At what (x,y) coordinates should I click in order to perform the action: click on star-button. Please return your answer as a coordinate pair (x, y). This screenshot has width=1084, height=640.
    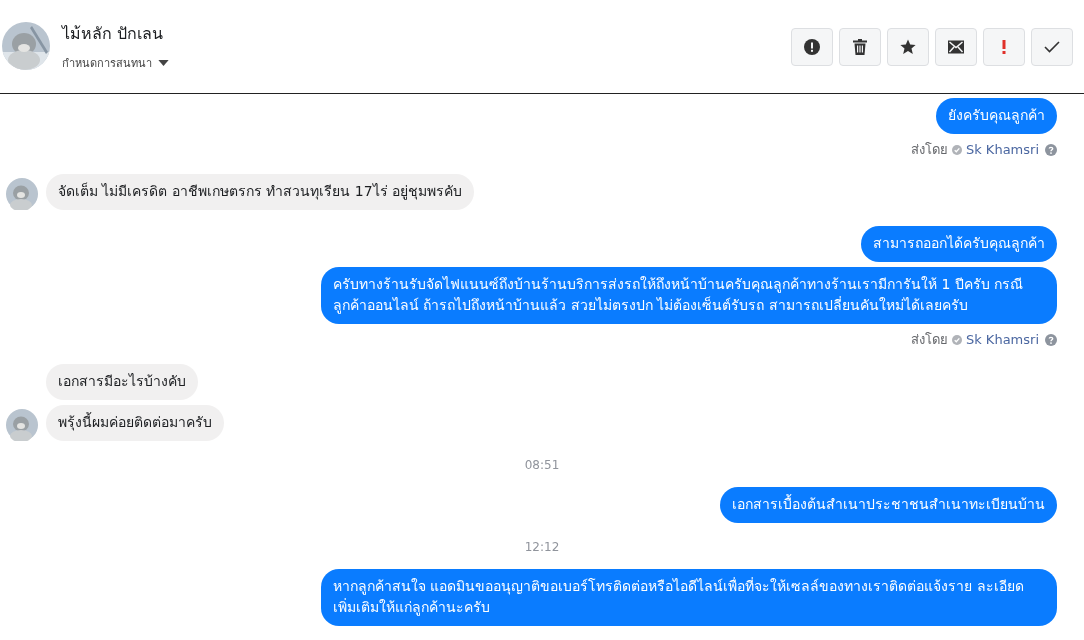
    Looking at the image, I should click on (908, 47).